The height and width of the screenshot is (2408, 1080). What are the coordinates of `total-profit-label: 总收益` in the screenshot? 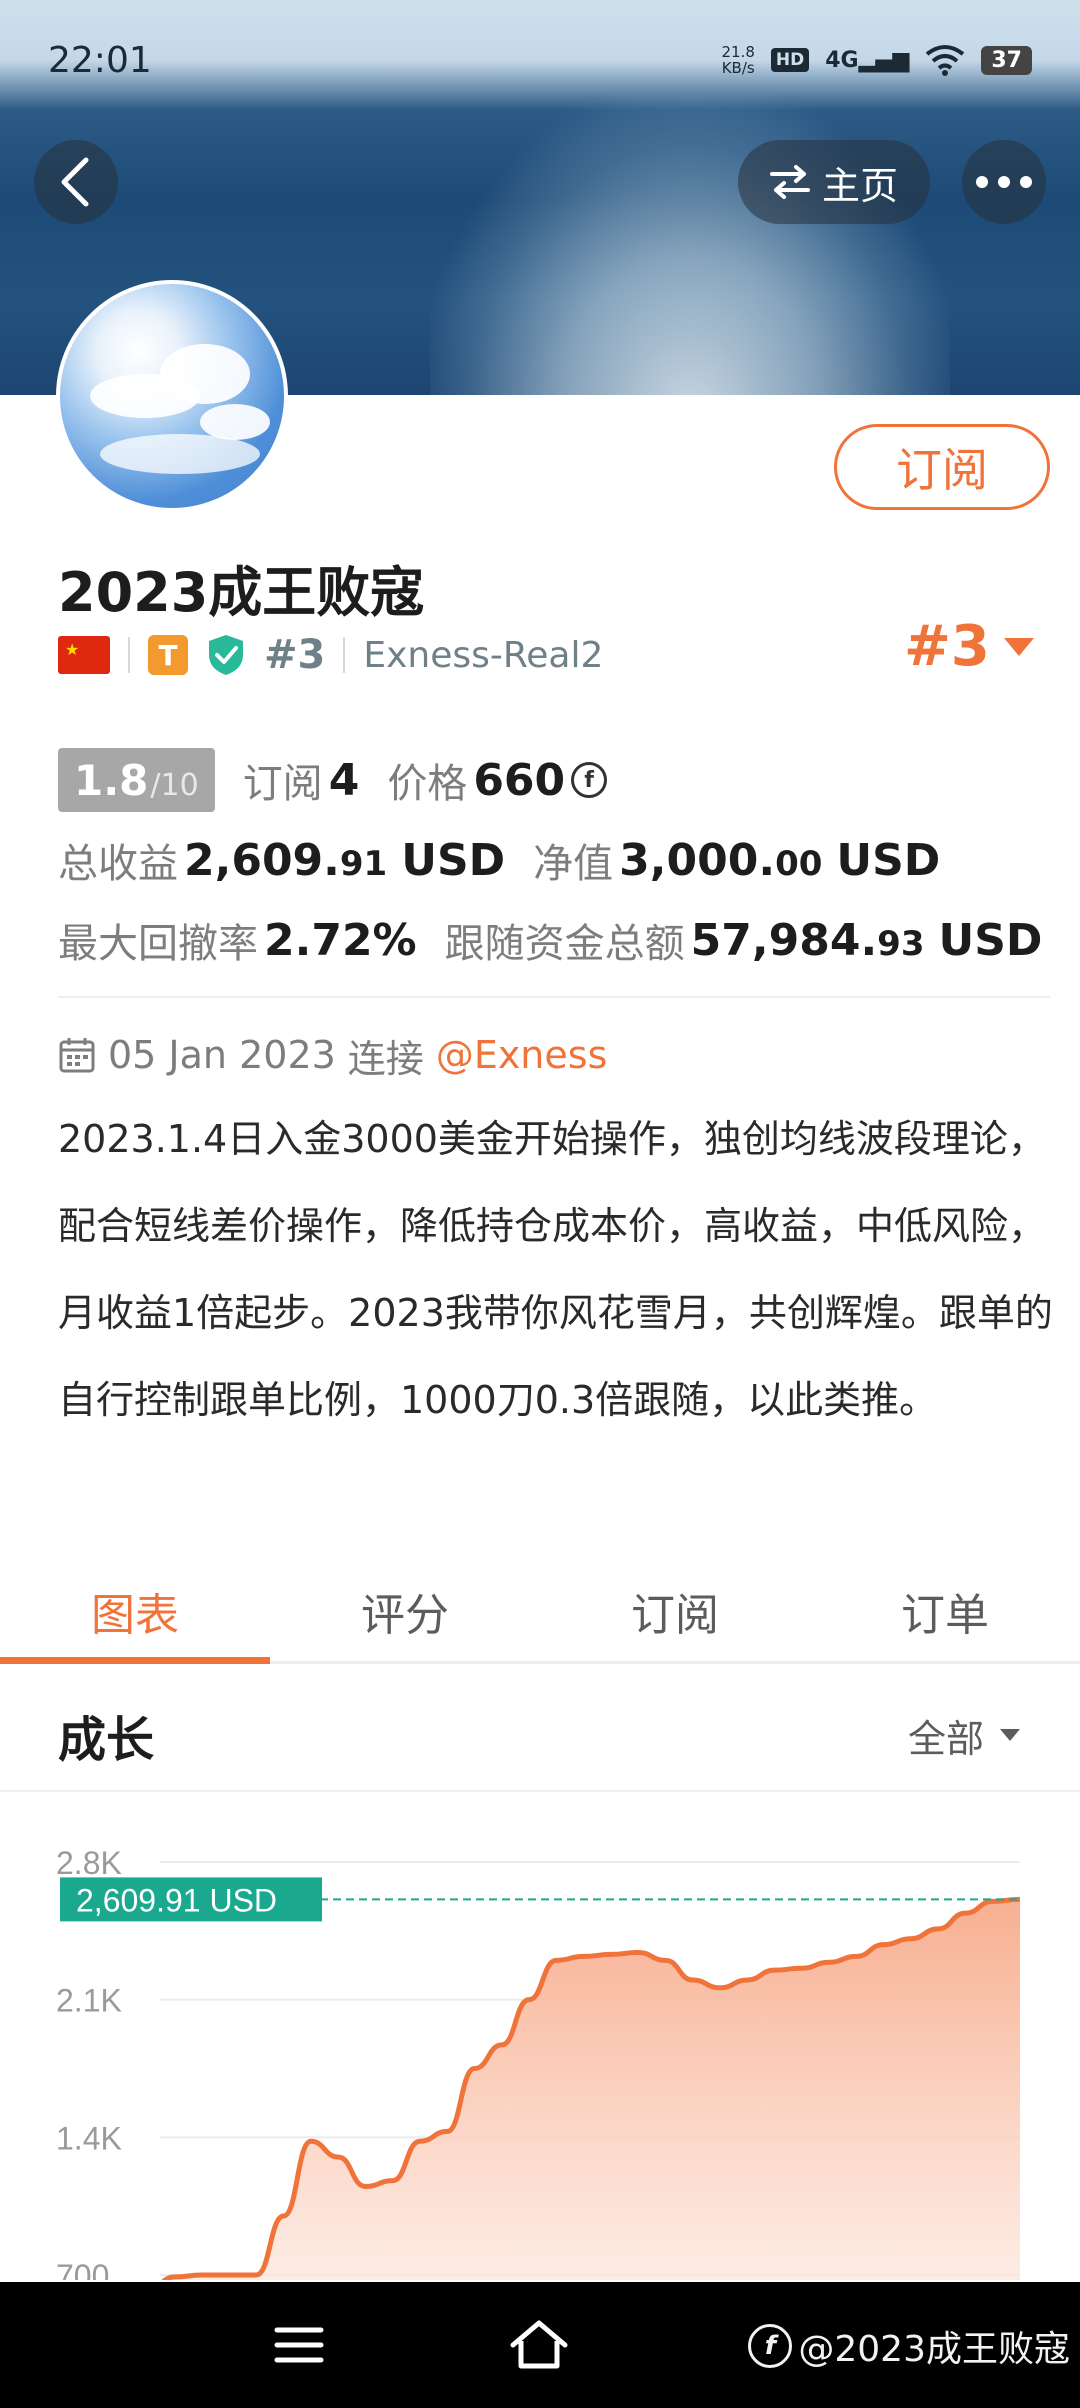 It's located at (118, 864).